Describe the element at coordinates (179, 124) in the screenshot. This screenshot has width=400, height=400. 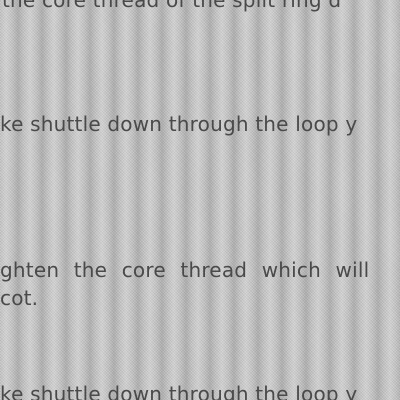
I see `text-line-2: ke shuttle down through the loop y` at that location.